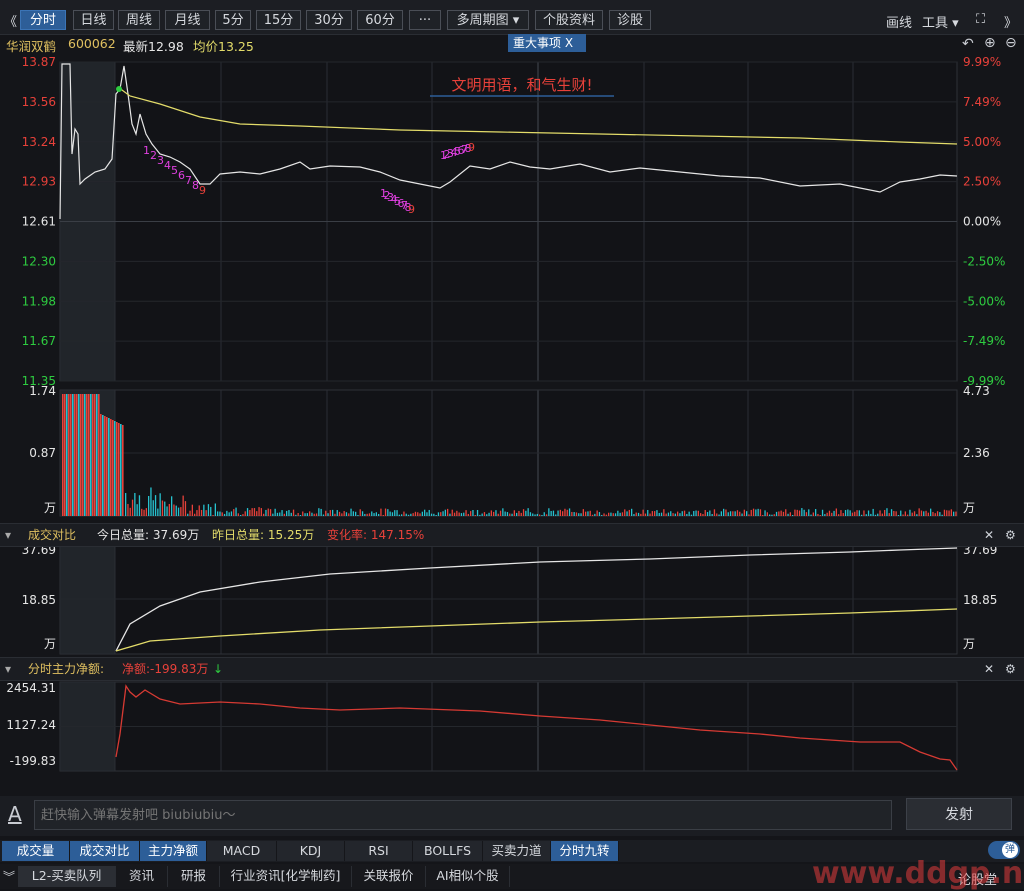 Image resolution: width=1024 pixels, height=891 pixels. What do you see at coordinates (173, 851) in the screenshot?
I see `indicator-tab-2: 主力净额` at bounding box center [173, 851].